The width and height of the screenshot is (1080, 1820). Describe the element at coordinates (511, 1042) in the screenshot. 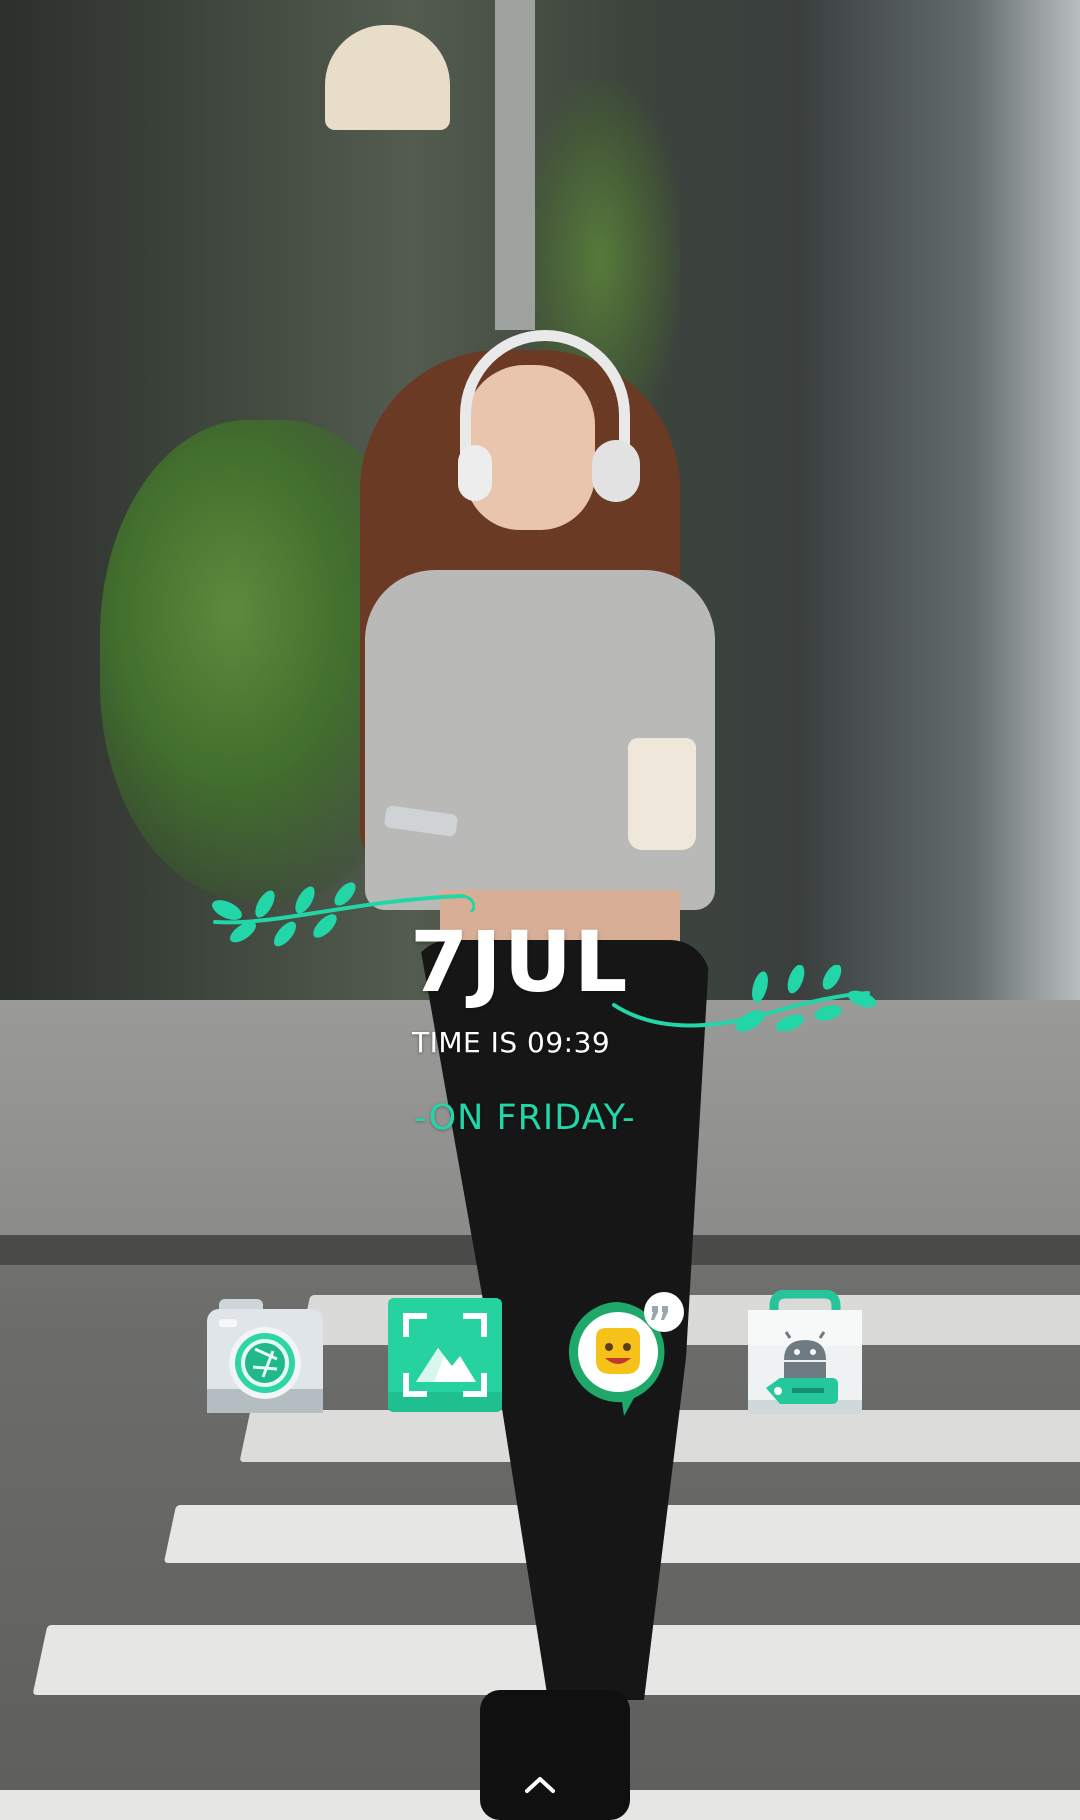

I see `widget-time: TIME IS 09:39` at that location.